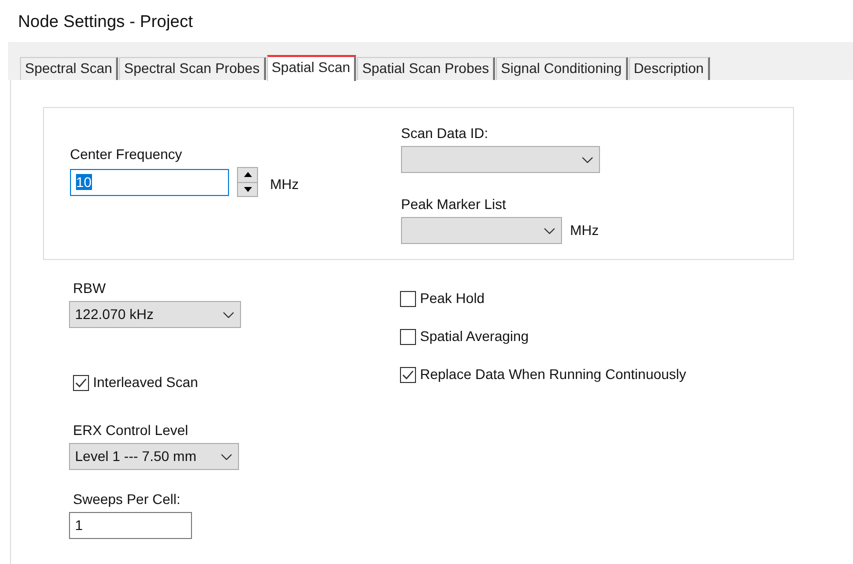  Describe the element at coordinates (311, 68) in the screenshot. I see `tab: Spatial Scan` at that location.